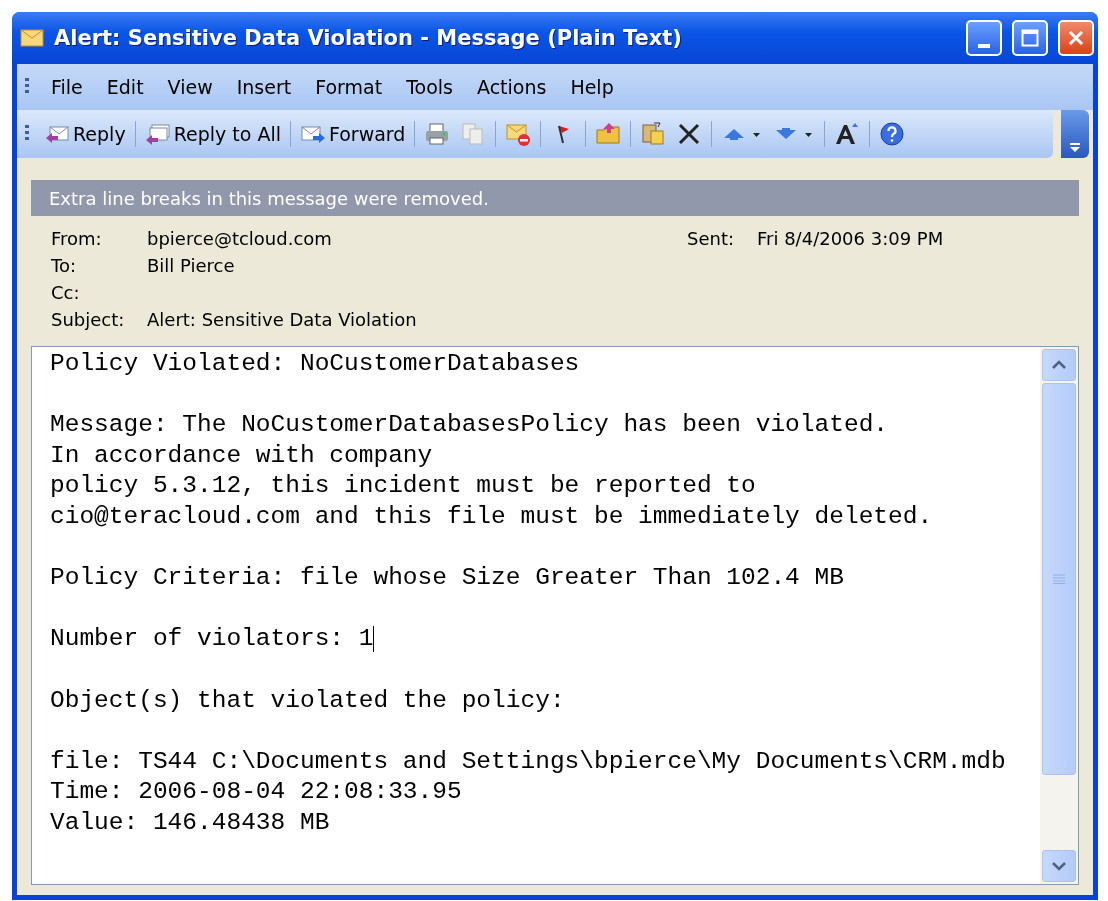  I want to click on font-size-icon, so click(847, 134).